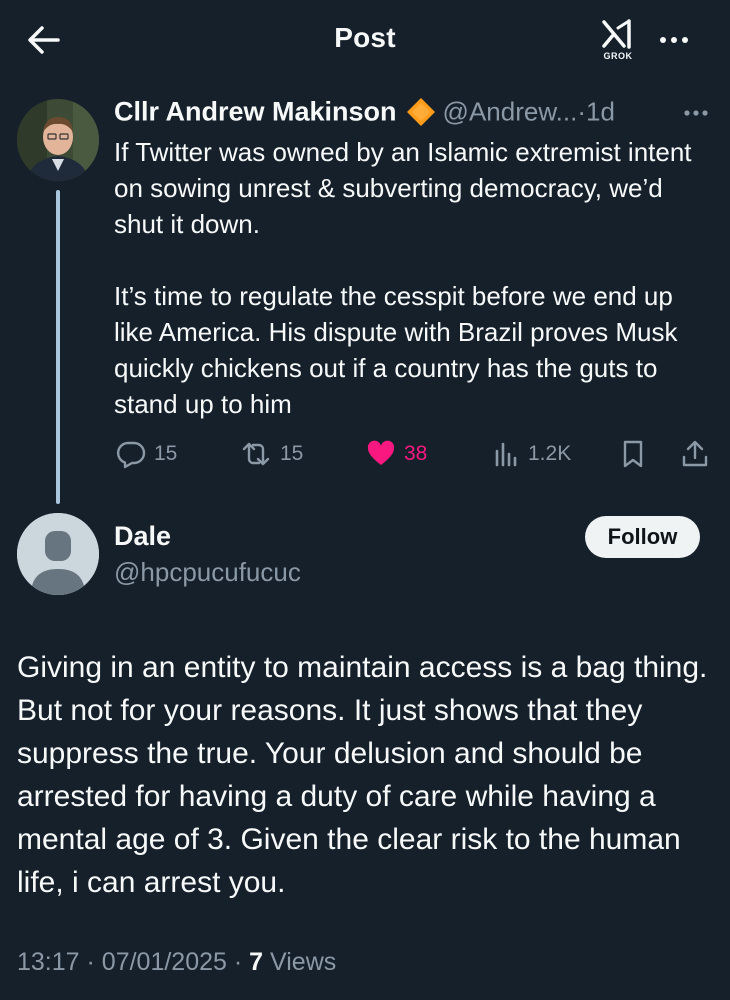 The height and width of the screenshot is (1000, 730). Describe the element at coordinates (256, 454) in the screenshot. I see `repost-icon` at that location.